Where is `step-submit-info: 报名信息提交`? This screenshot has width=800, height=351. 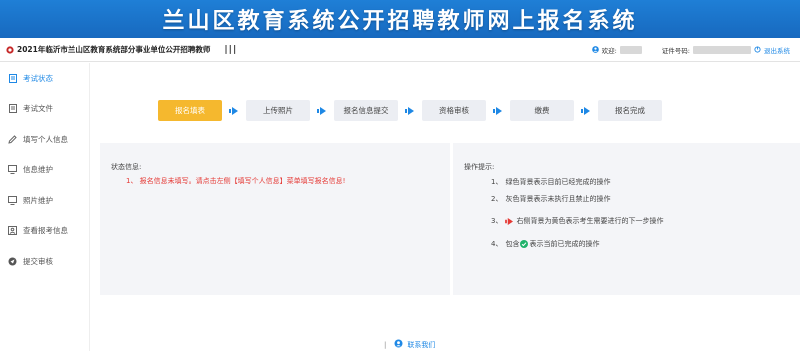 step-submit-info: 报名信息提交 is located at coordinates (366, 110).